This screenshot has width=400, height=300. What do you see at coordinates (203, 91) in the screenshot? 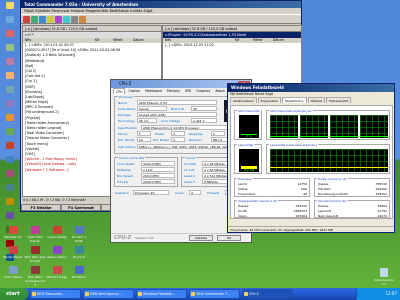
I see `tab-graphics: Graphics` at bounding box center [203, 91].